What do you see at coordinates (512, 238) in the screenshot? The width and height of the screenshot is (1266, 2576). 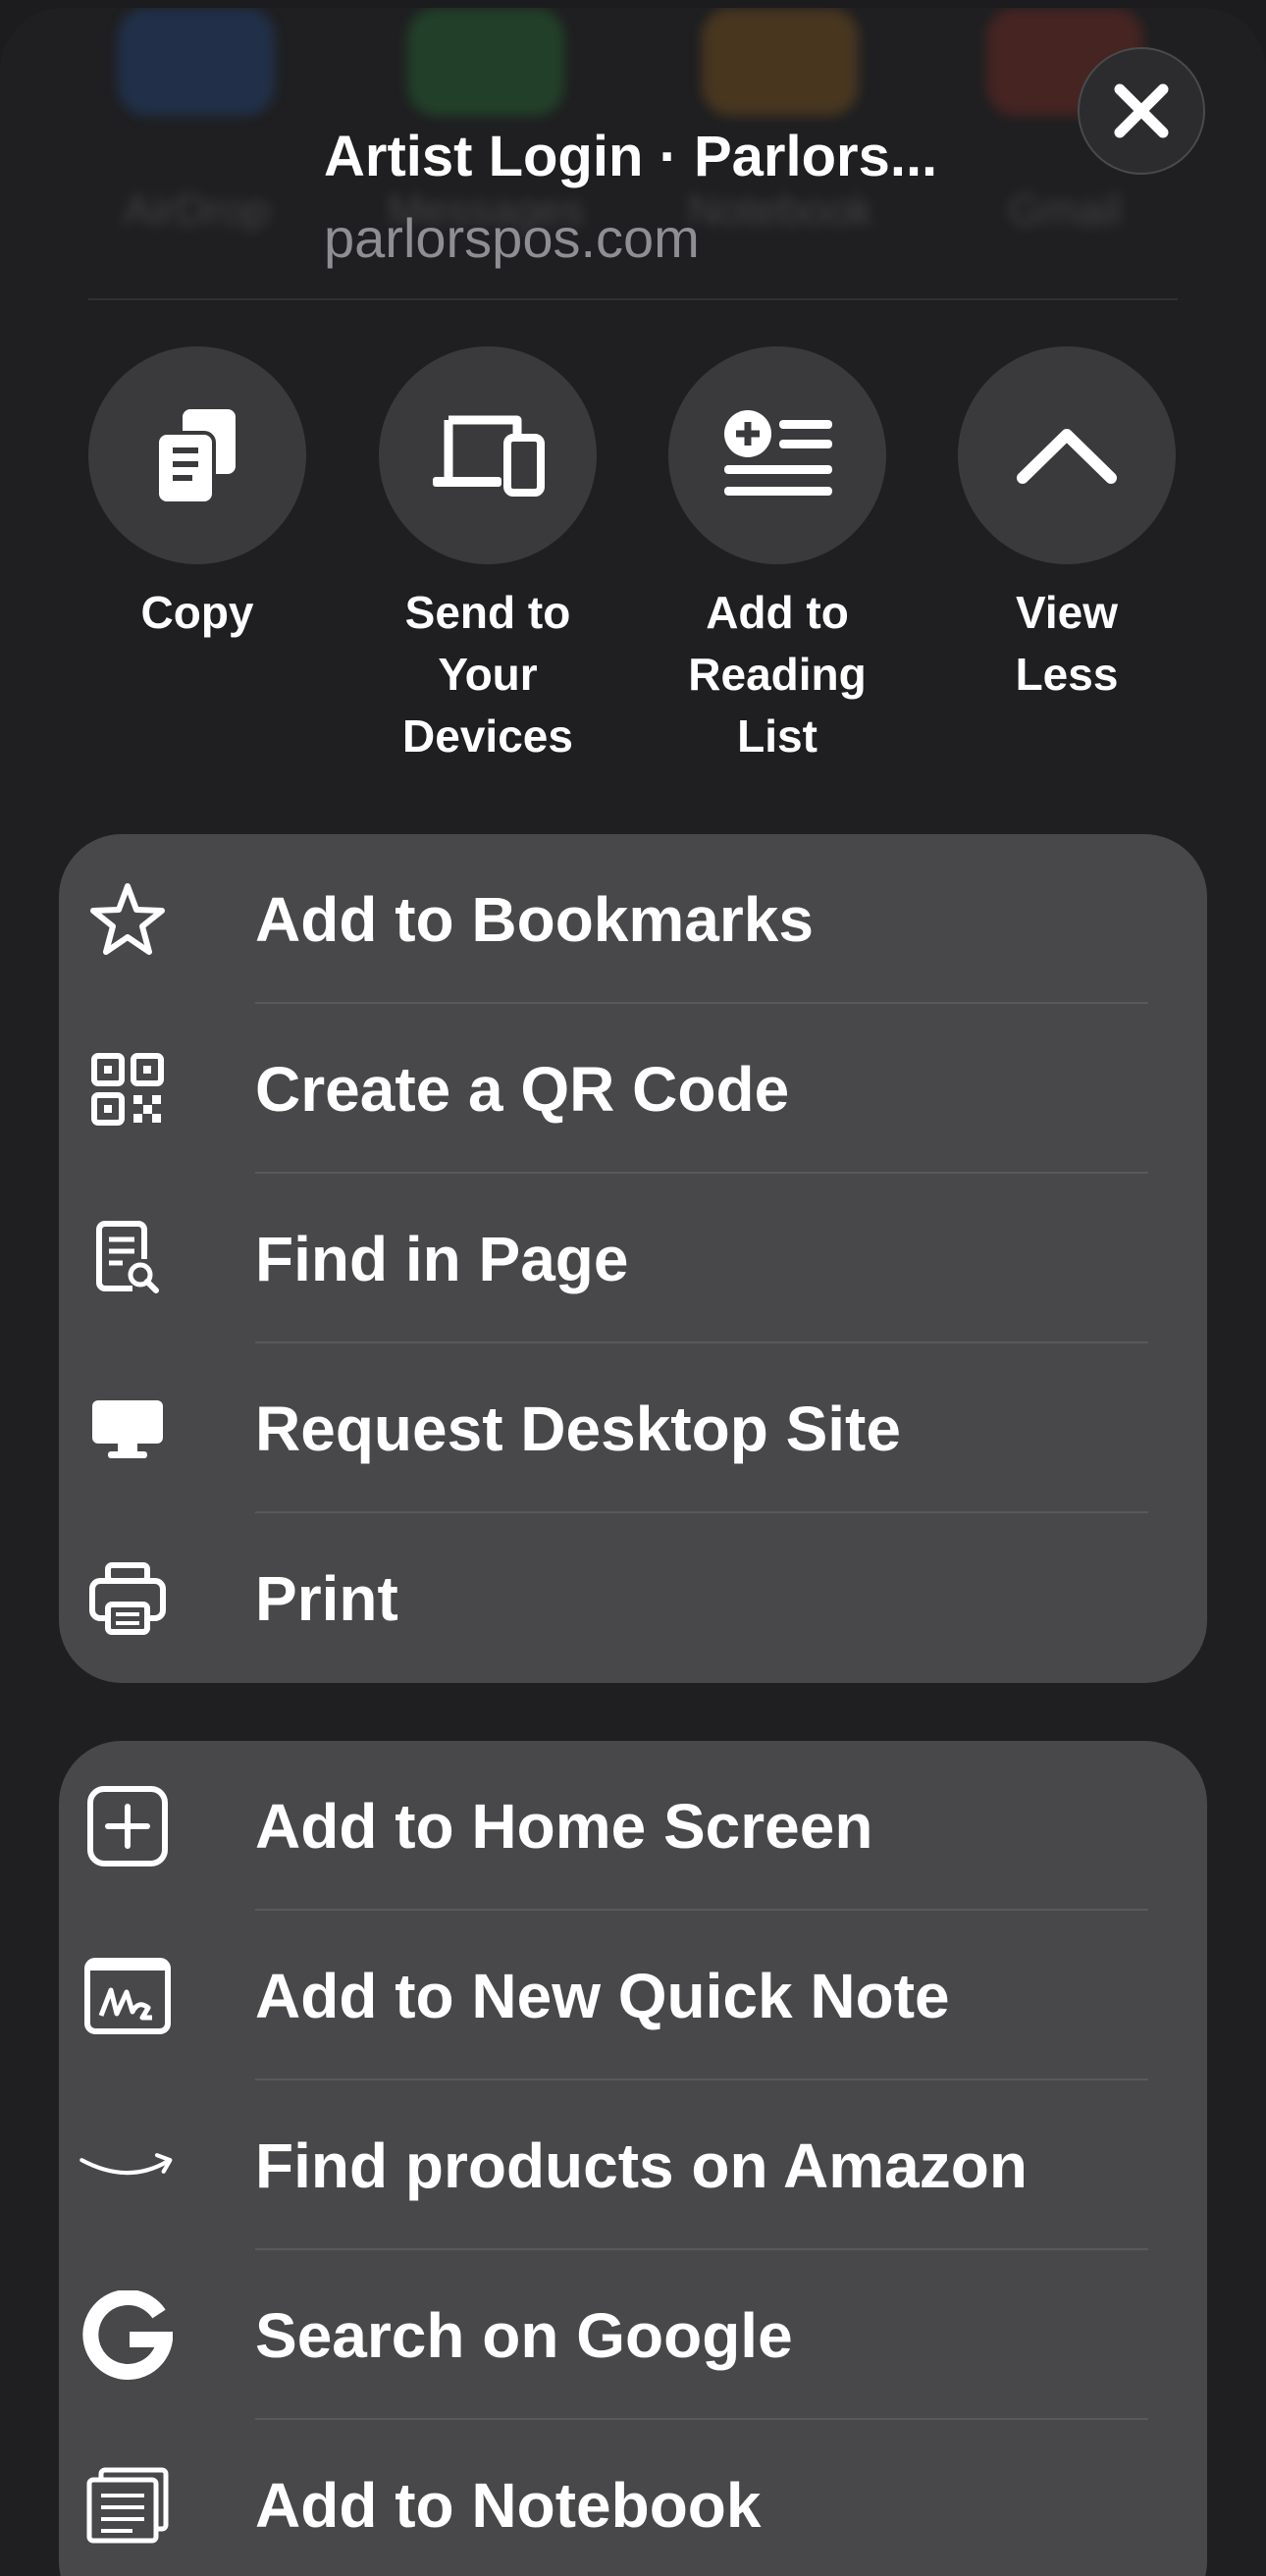 I see `page-url: parlorspos.com` at bounding box center [512, 238].